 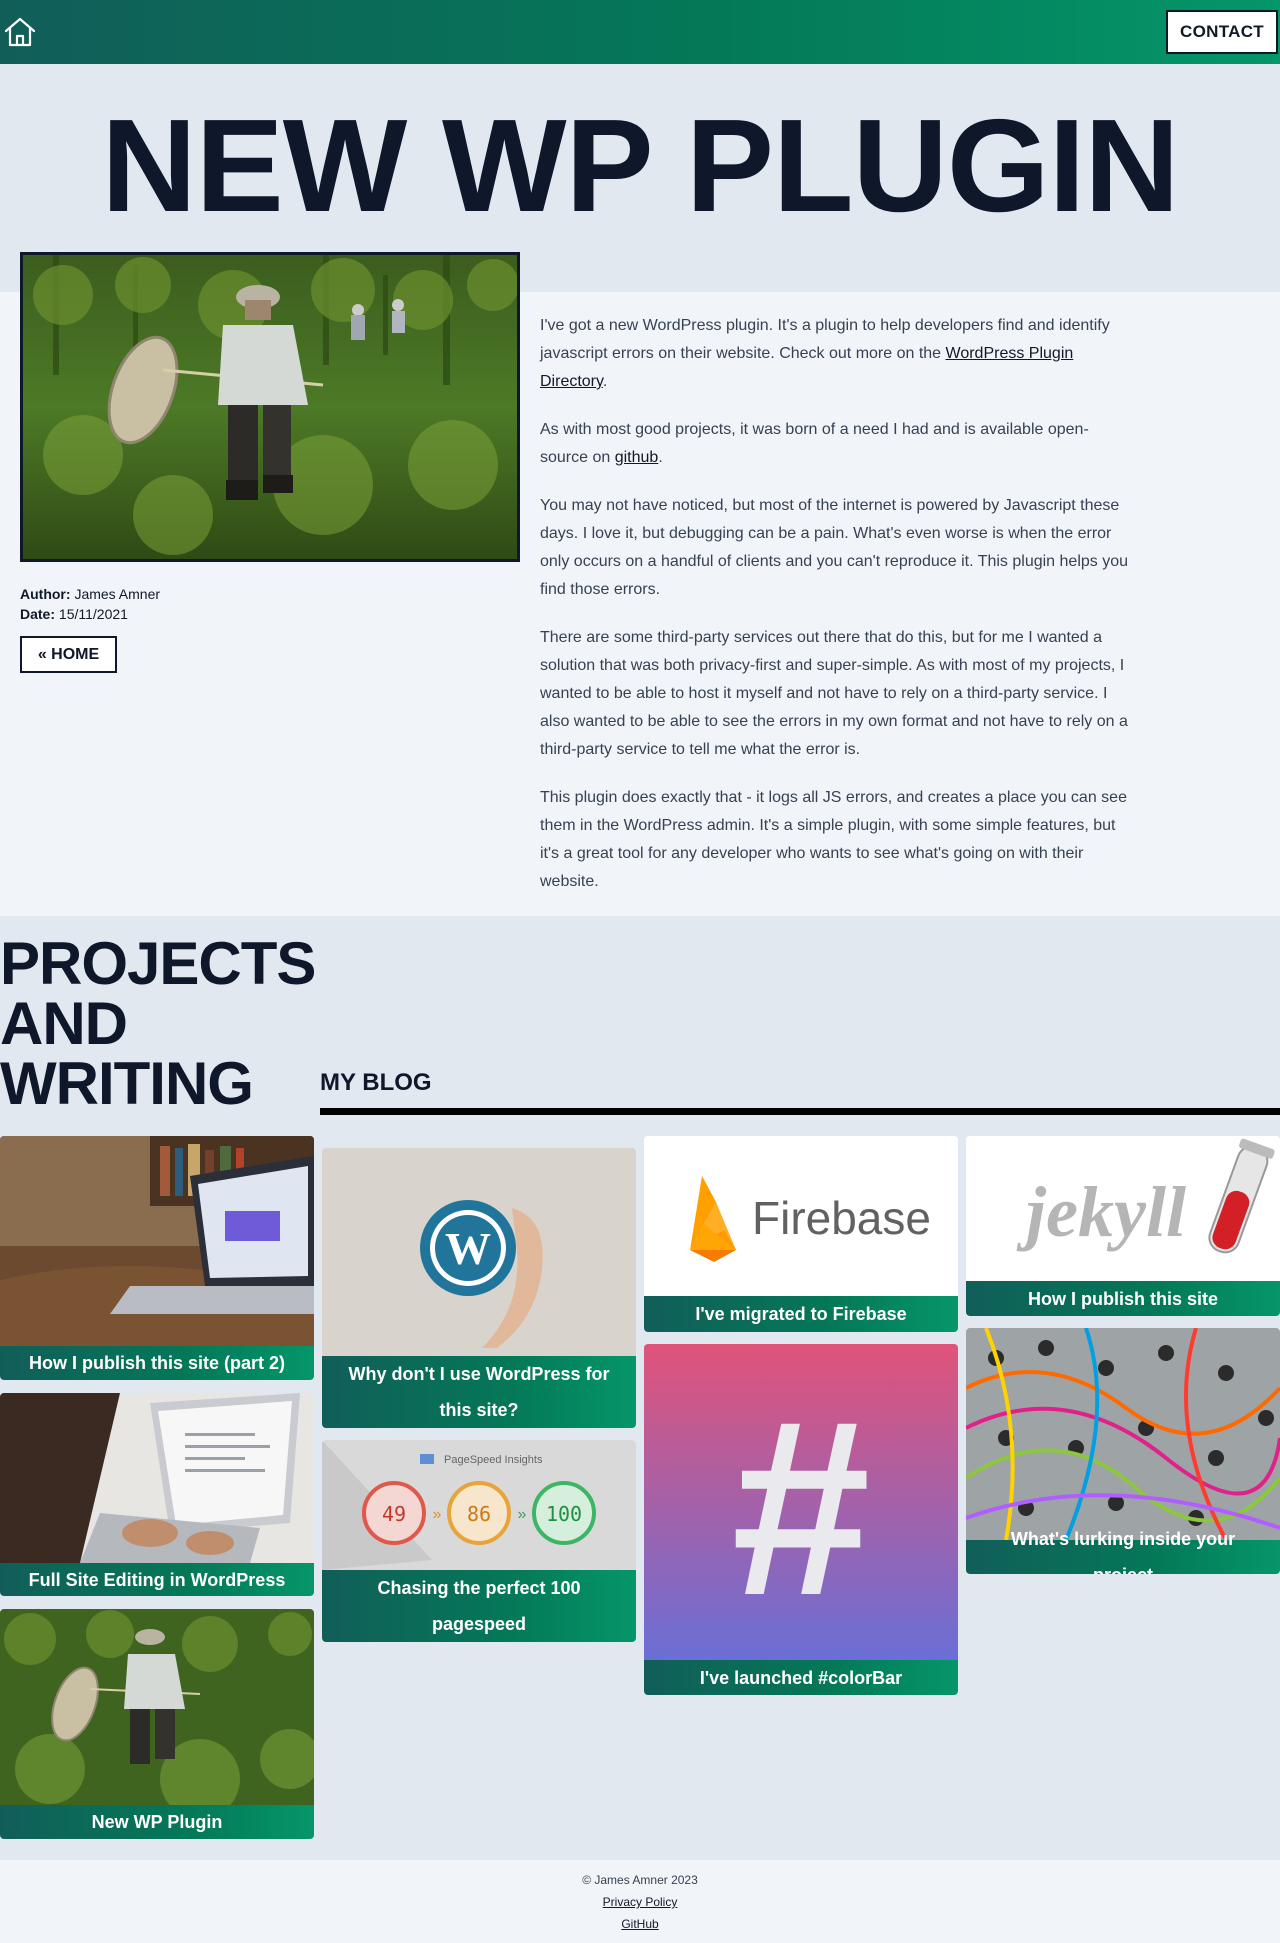 What do you see at coordinates (93, 614) in the screenshot?
I see `post-date: 15/11/2021` at bounding box center [93, 614].